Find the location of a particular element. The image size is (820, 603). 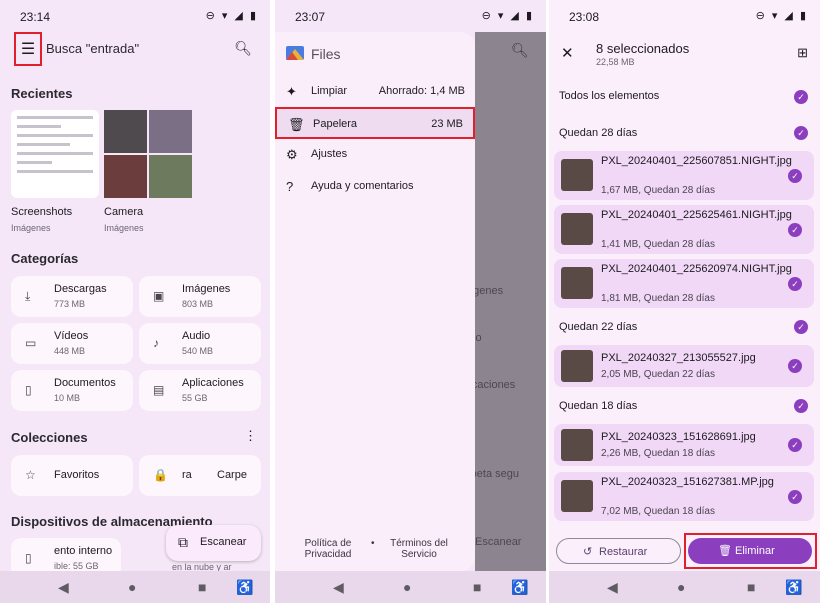

device-label: ento interno is located at coordinates (83, 551).